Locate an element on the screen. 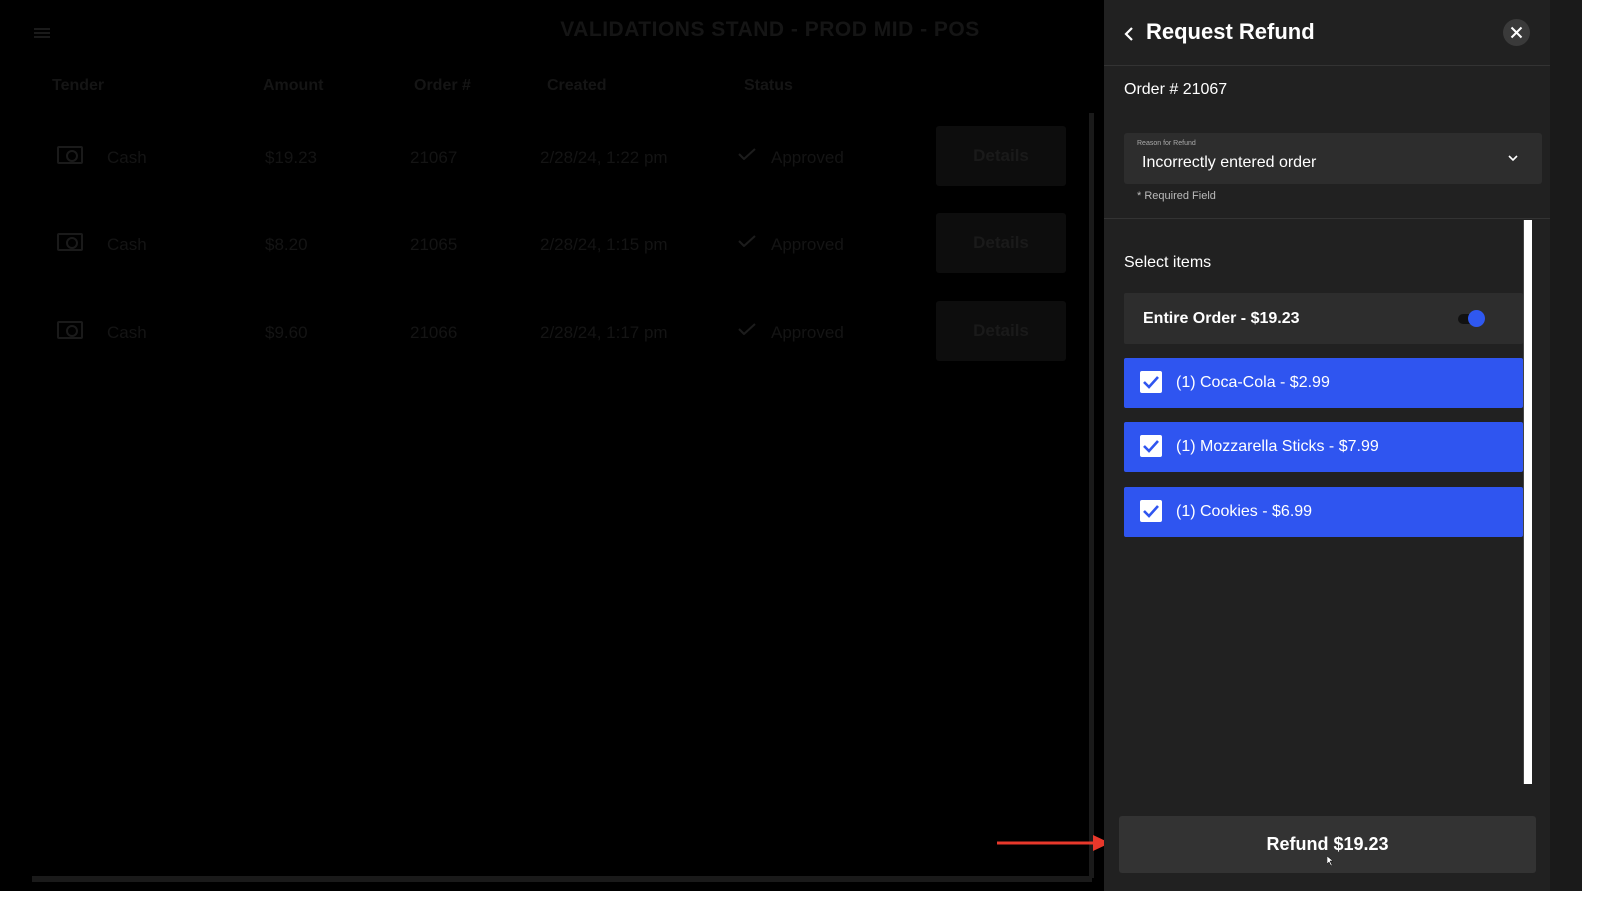 The image size is (1600, 909). back-chevron-icon is located at coordinates (1129, 34).